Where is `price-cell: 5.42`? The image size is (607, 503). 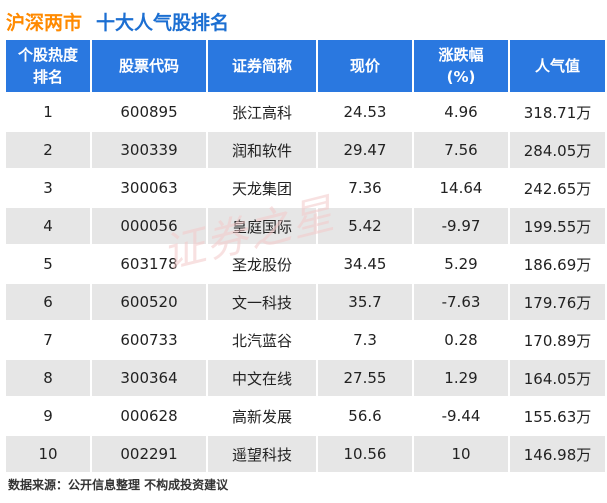
price-cell: 5.42 is located at coordinates (366, 225).